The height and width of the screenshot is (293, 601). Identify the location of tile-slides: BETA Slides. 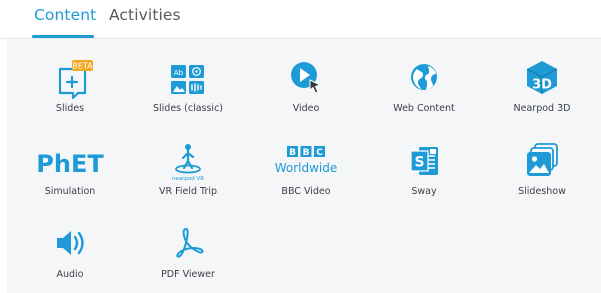
(70, 91).